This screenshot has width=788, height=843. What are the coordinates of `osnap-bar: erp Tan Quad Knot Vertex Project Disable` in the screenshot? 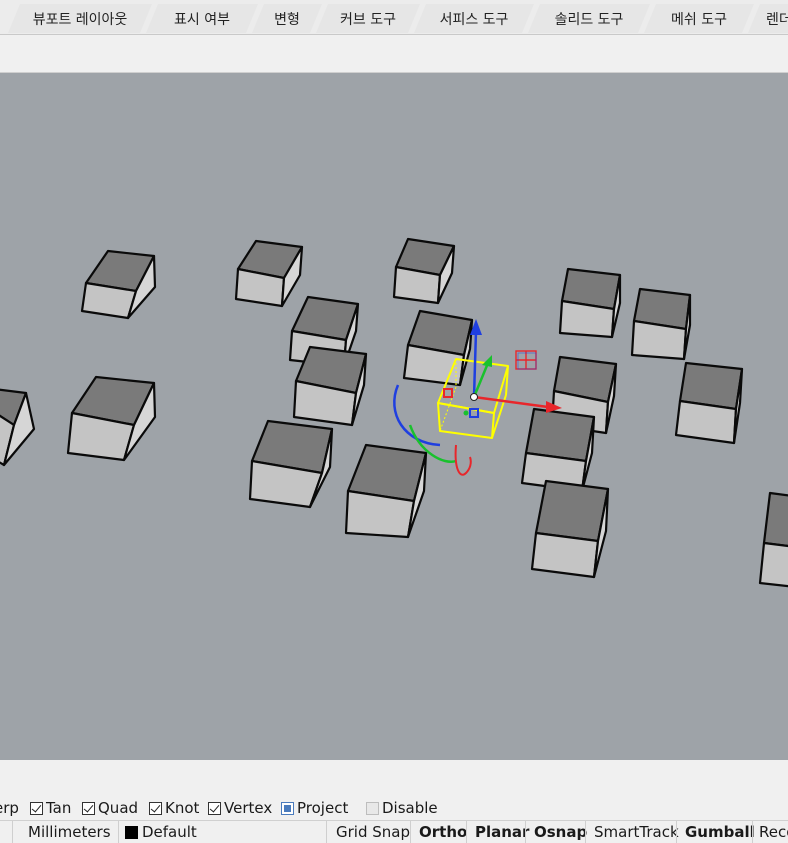 It's located at (394, 808).